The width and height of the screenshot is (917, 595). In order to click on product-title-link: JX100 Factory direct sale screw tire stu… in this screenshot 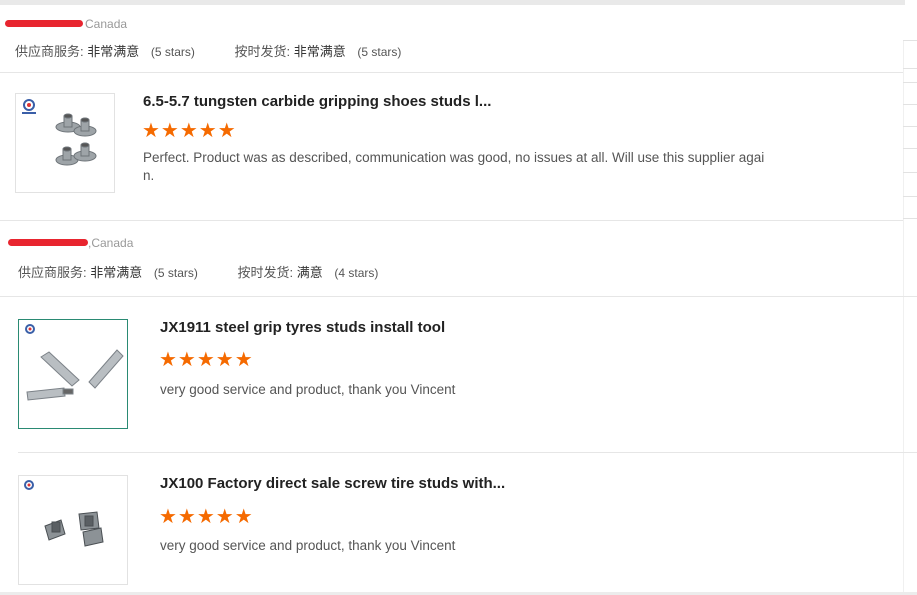, I will do `click(332, 483)`.